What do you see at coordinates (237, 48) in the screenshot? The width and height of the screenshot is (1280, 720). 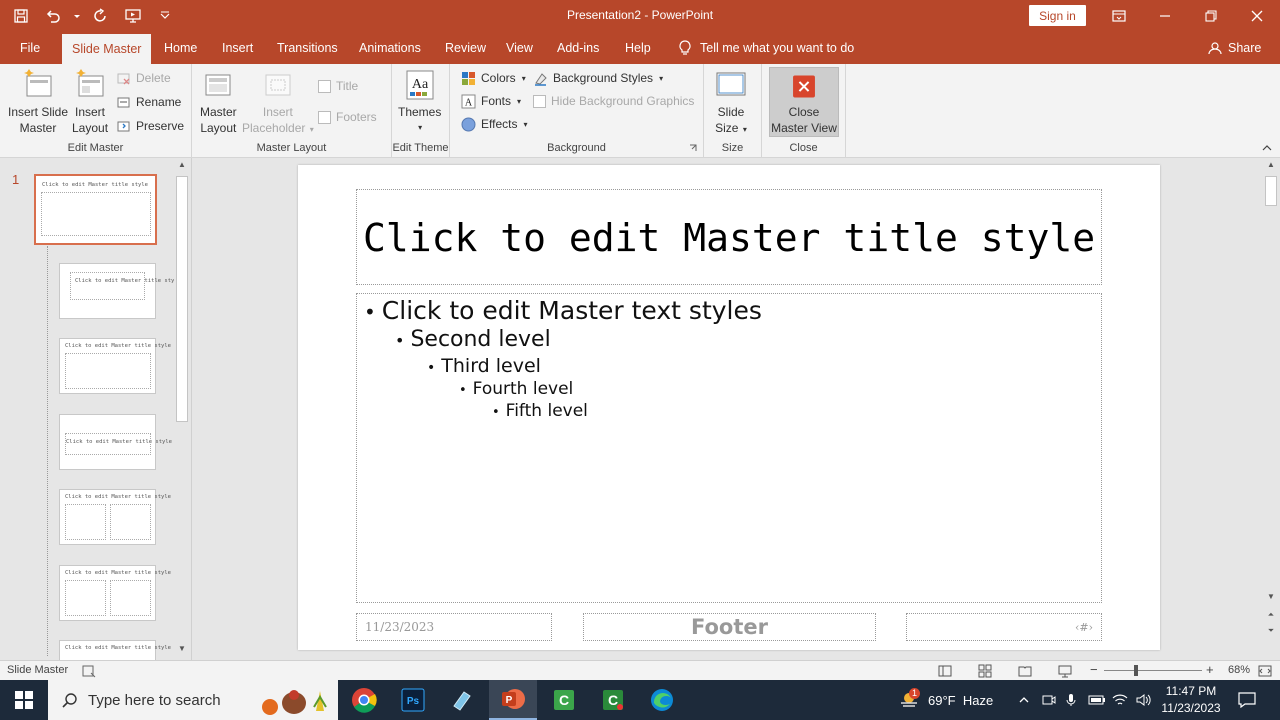 I see `tab-insert: Insert` at bounding box center [237, 48].